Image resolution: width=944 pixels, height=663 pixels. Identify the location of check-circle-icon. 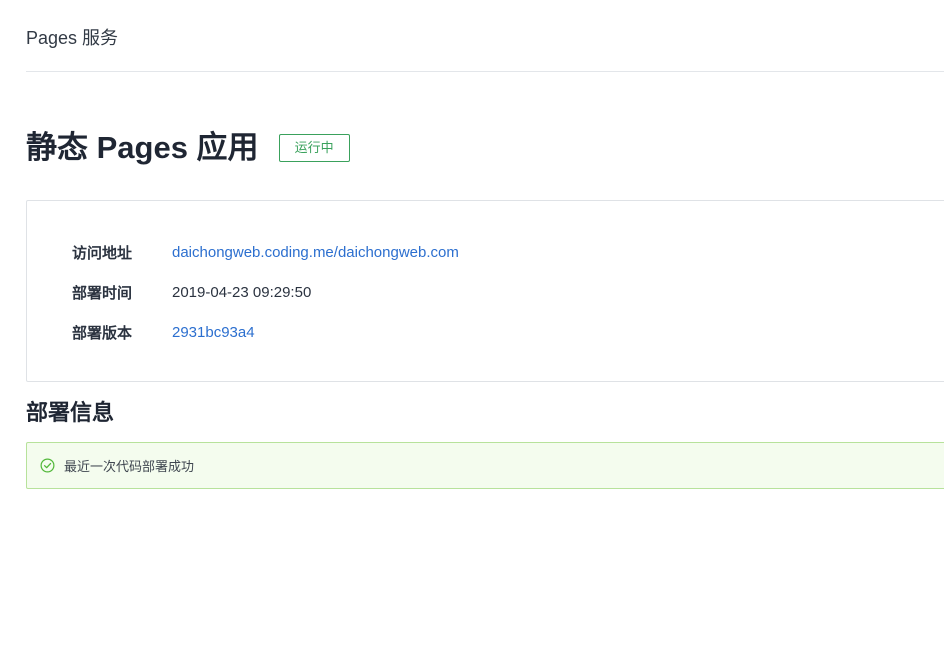
(47, 465).